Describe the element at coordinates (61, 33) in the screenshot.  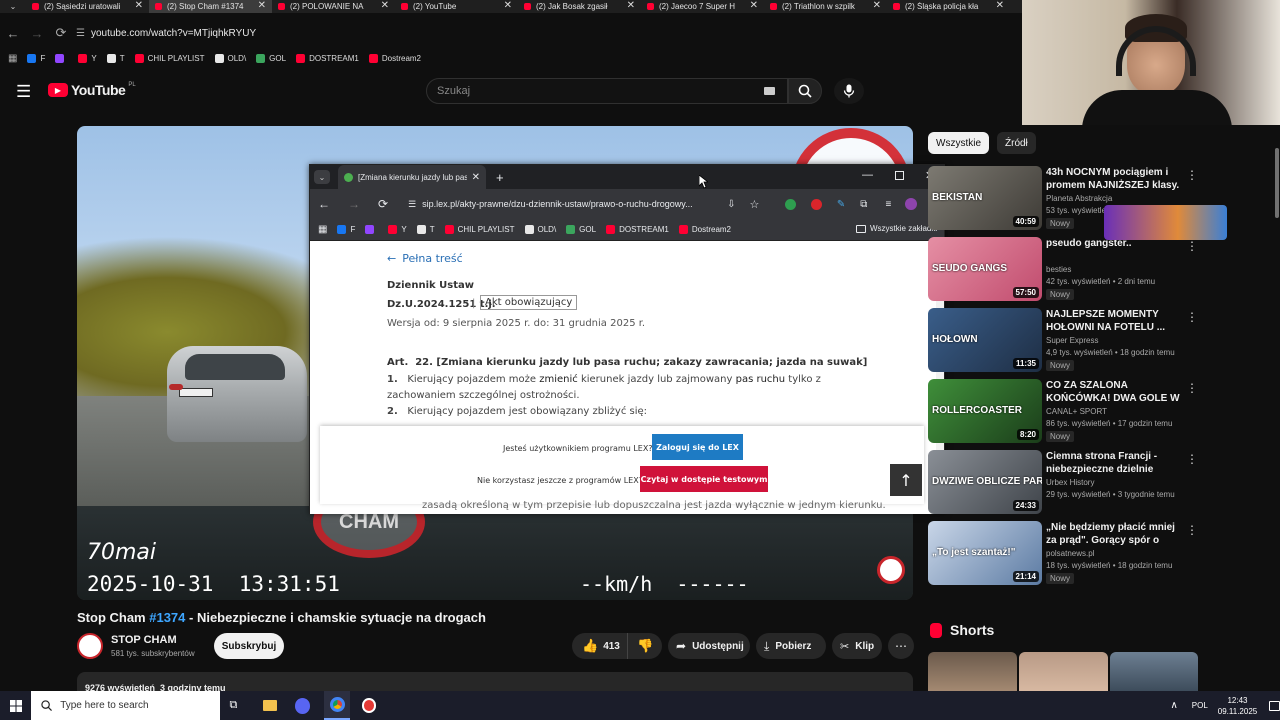
I see `reload-button: ⟳` at that location.